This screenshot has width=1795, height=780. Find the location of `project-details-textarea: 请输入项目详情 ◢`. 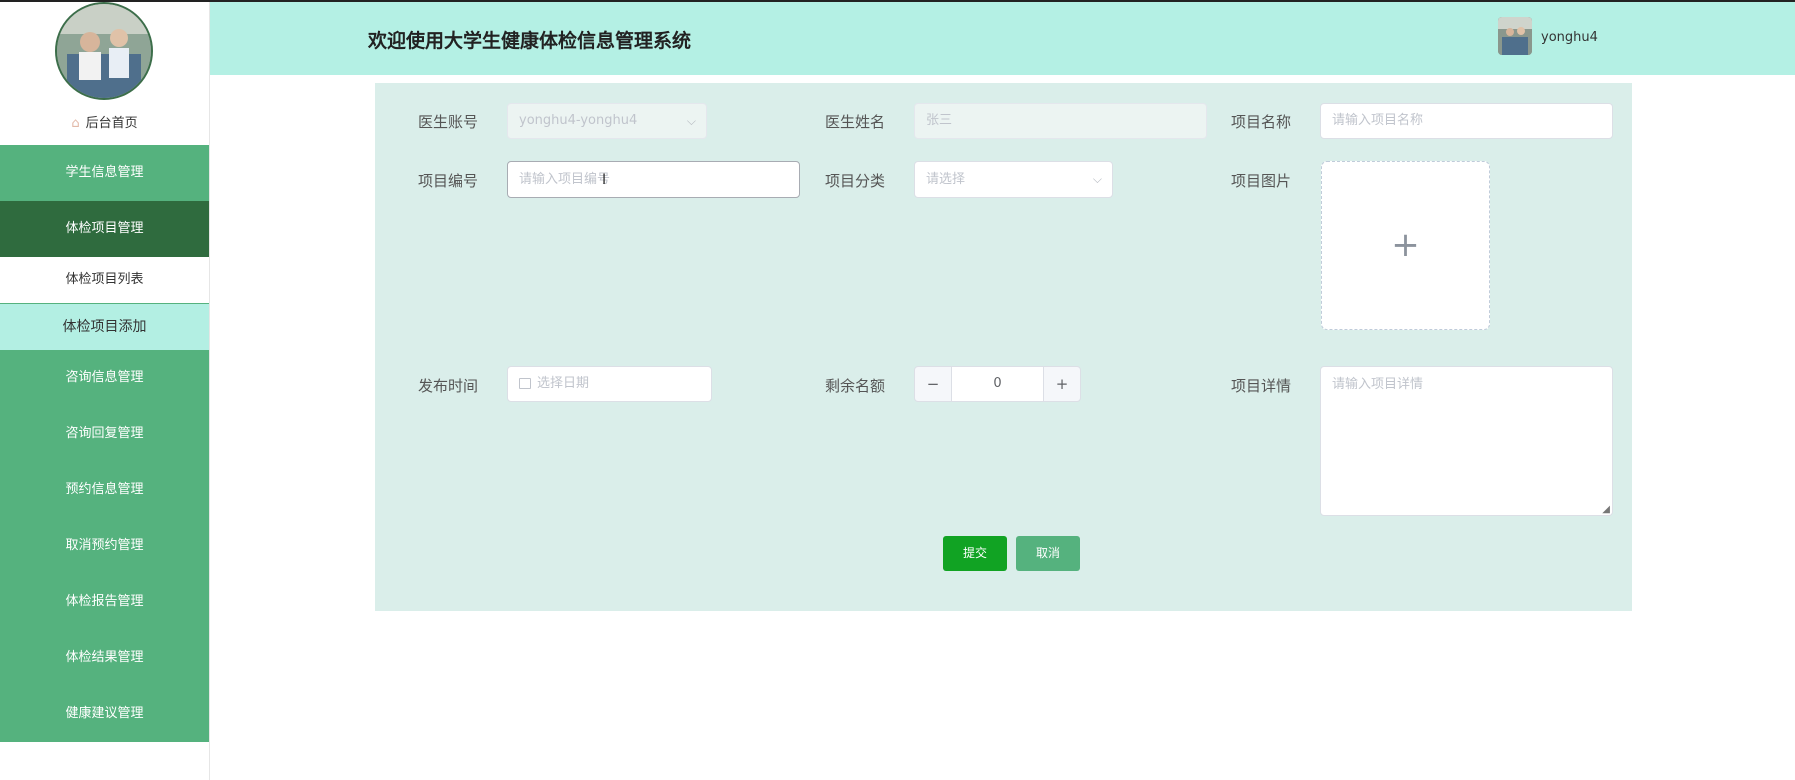

project-details-textarea: 请输入项目详情 ◢ is located at coordinates (1466, 441).